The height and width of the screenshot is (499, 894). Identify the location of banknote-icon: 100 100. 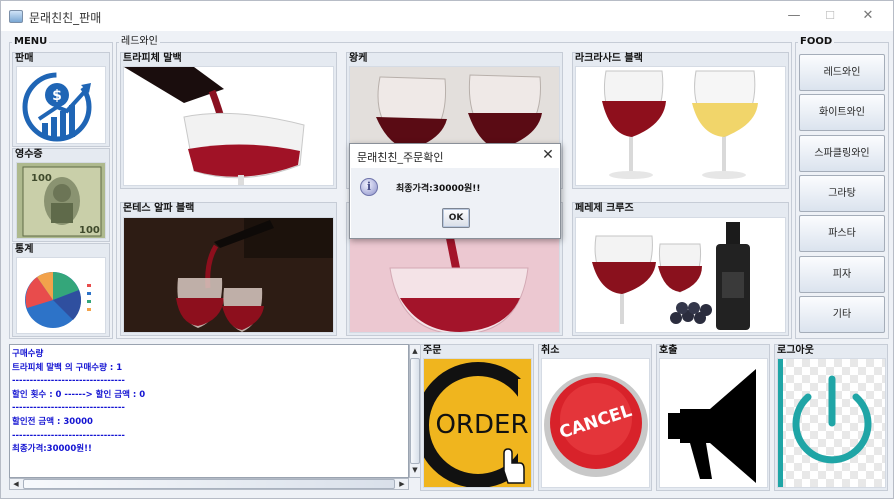
(61, 200).